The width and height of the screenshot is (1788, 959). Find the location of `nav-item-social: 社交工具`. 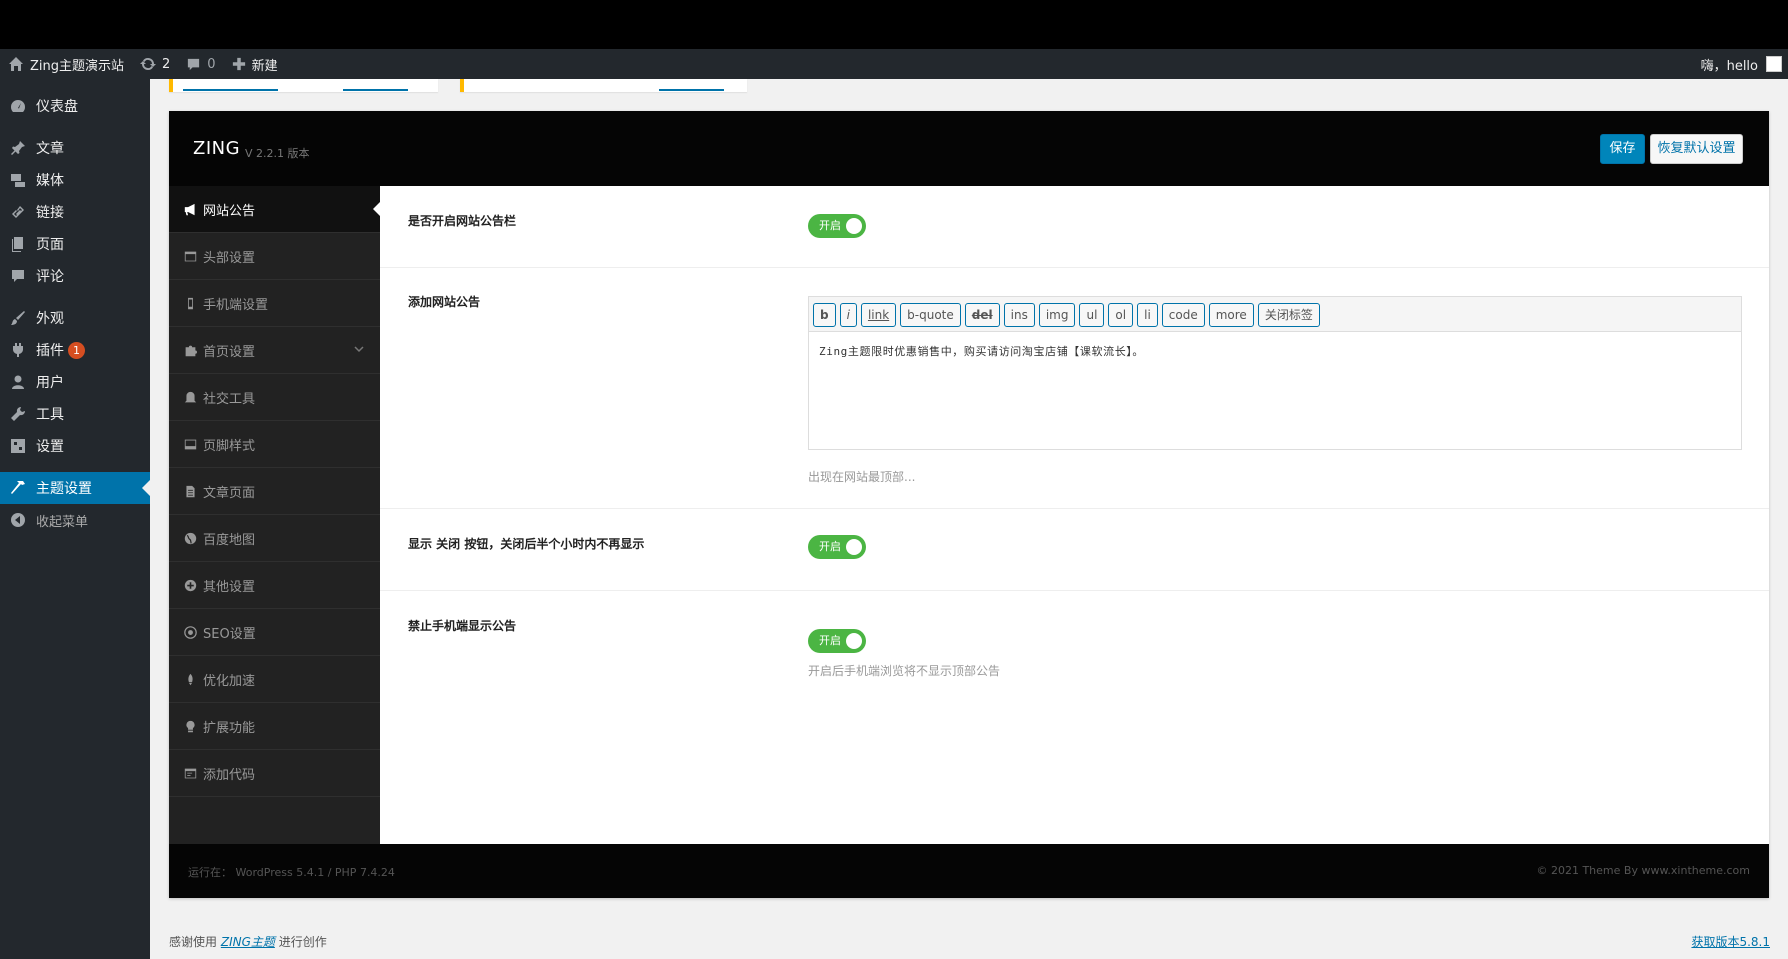

nav-item-social: 社交工具 is located at coordinates (274, 397).